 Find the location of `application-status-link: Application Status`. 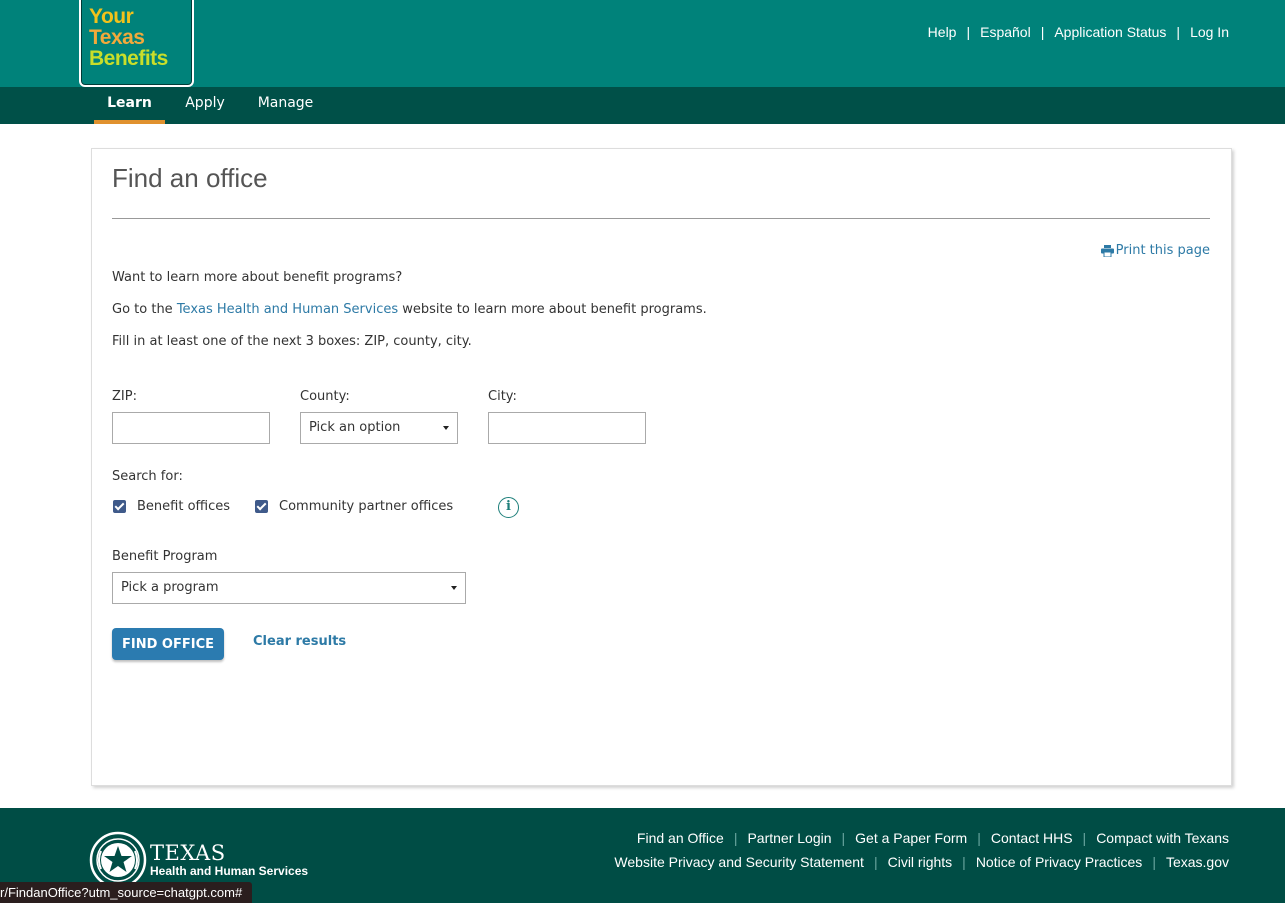

application-status-link: Application Status is located at coordinates (1110, 32).